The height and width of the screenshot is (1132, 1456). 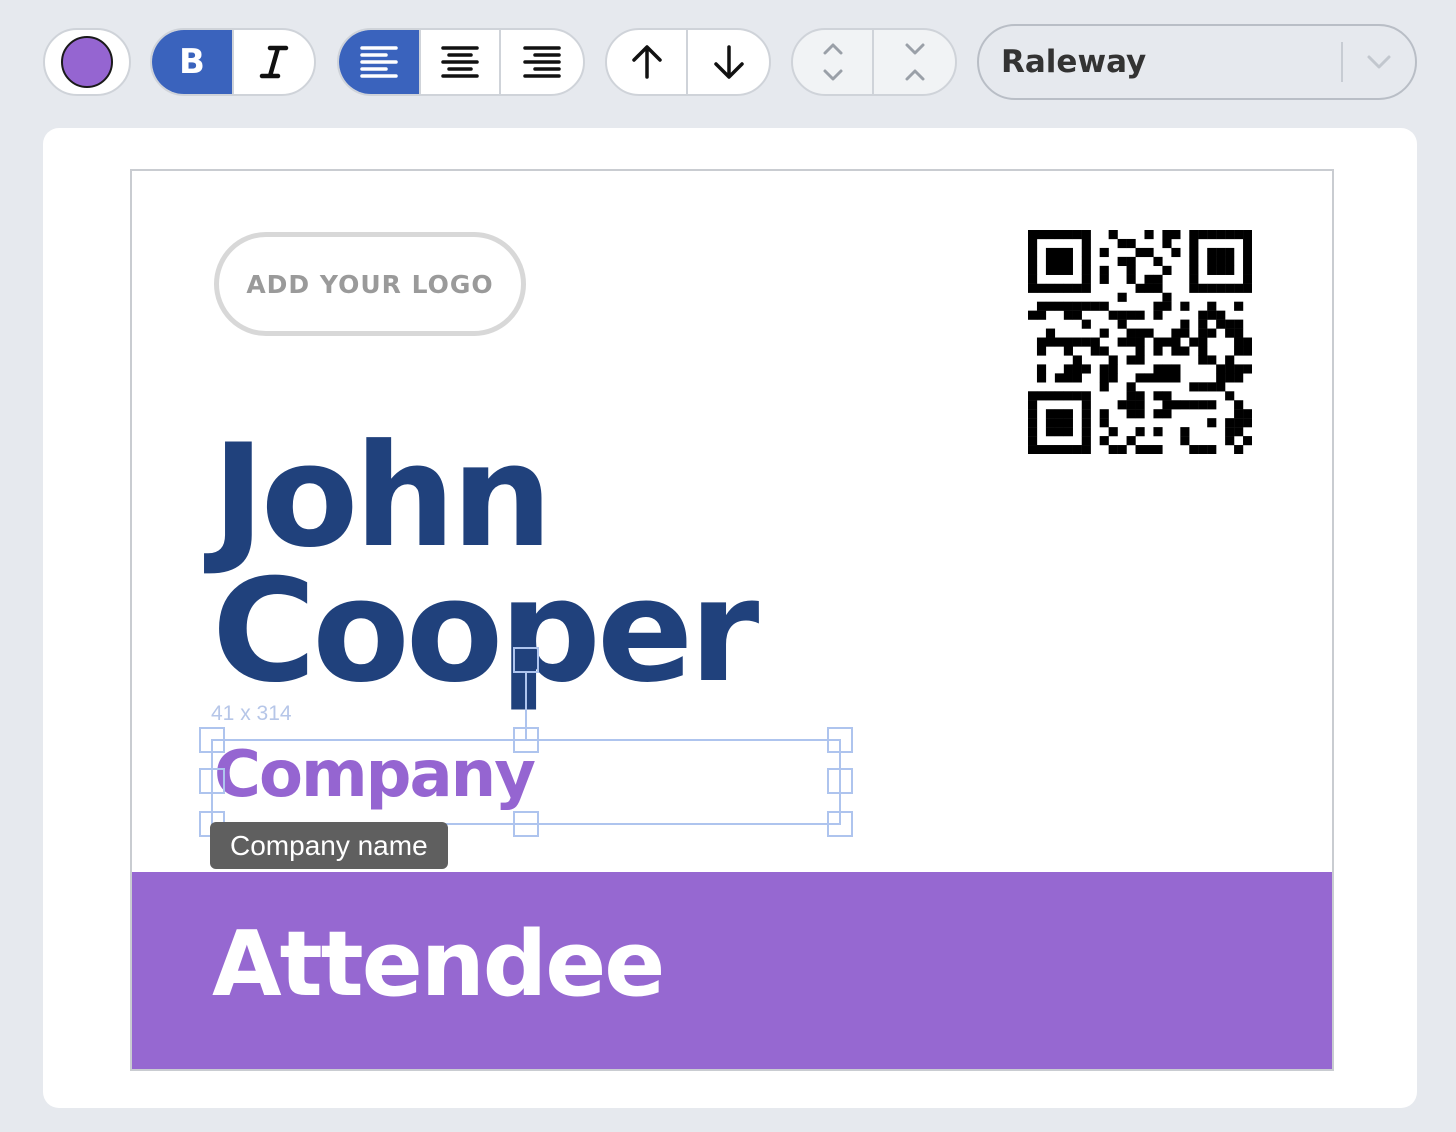 I want to click on last-name-text: Cooper, so click(x=485, y=632).